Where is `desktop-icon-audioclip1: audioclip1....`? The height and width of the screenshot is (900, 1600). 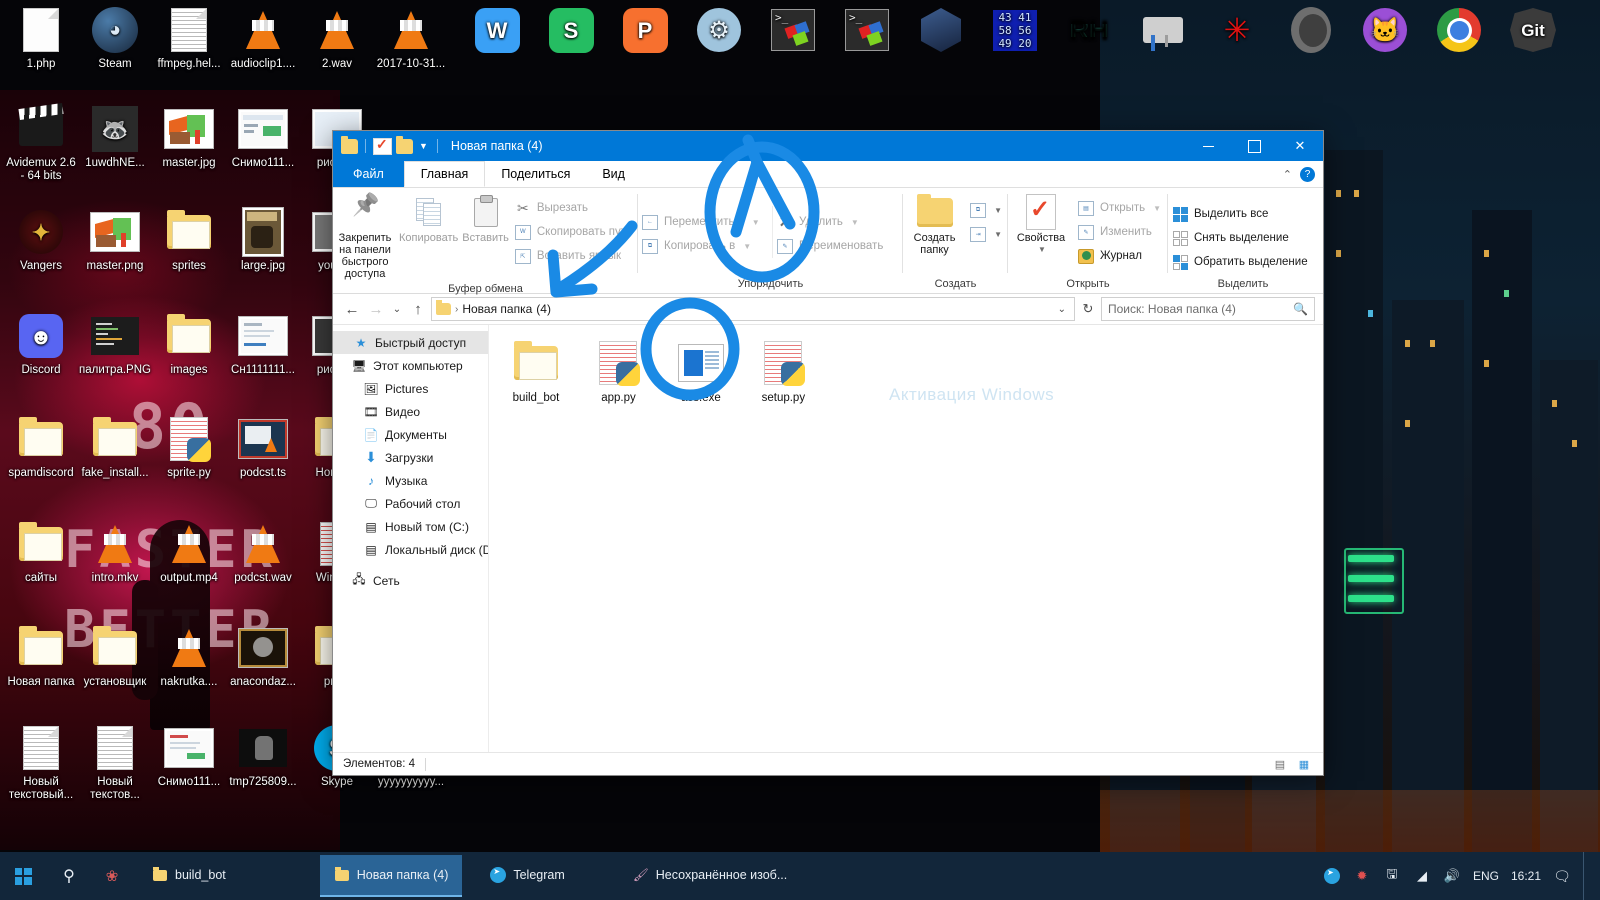
desktop-icon-audioclip1: audioclip1.... is located at coordinates (263, 38).